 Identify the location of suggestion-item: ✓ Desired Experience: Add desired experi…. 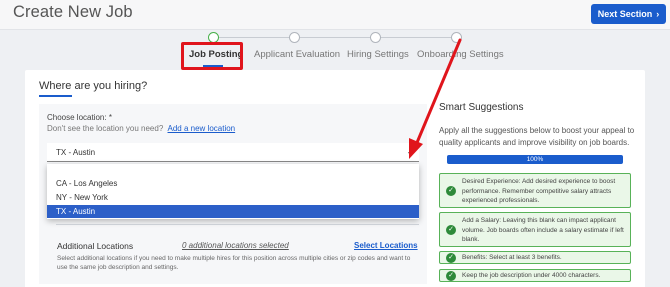
(535, 190).